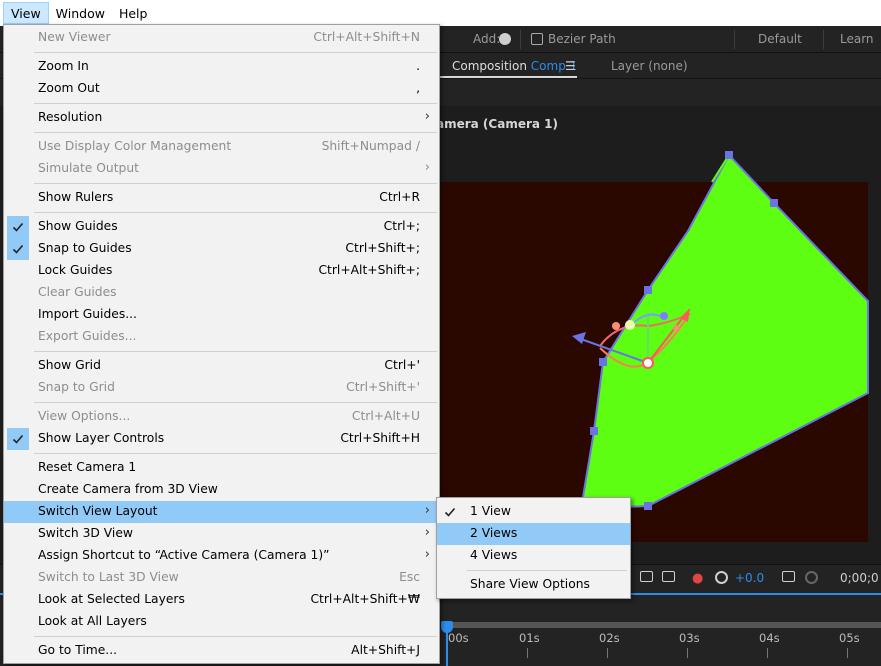  Describe the element at coordinates (697, 578) in the screenshot. I see `color-channels-icon: ●` at that location.